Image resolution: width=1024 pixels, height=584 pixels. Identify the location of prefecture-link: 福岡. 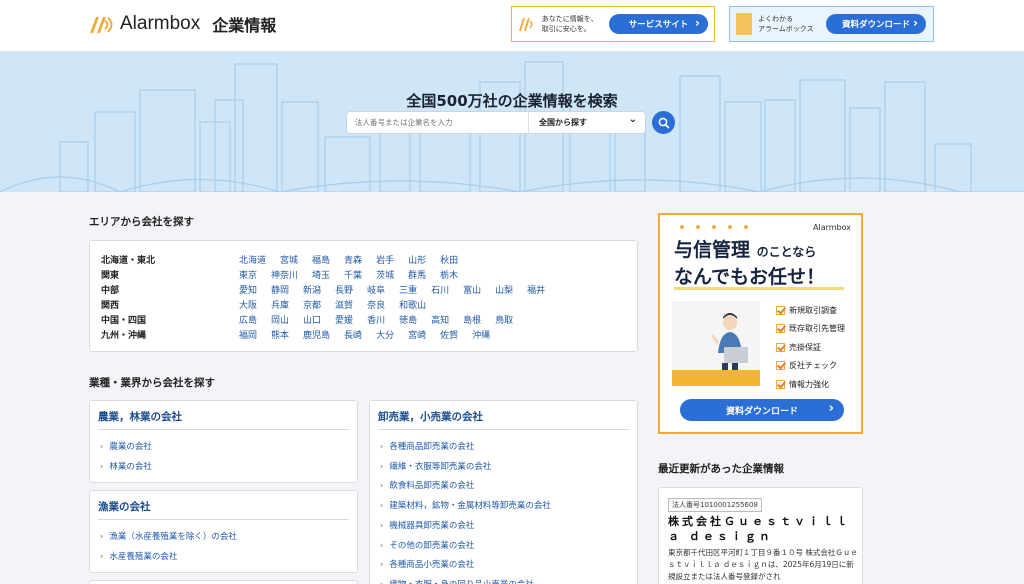
(248, 334).